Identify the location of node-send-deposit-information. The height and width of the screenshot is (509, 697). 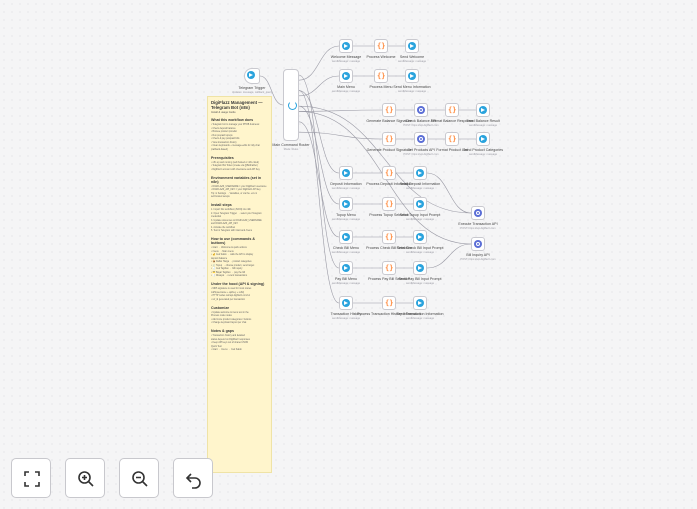
(420, 173).